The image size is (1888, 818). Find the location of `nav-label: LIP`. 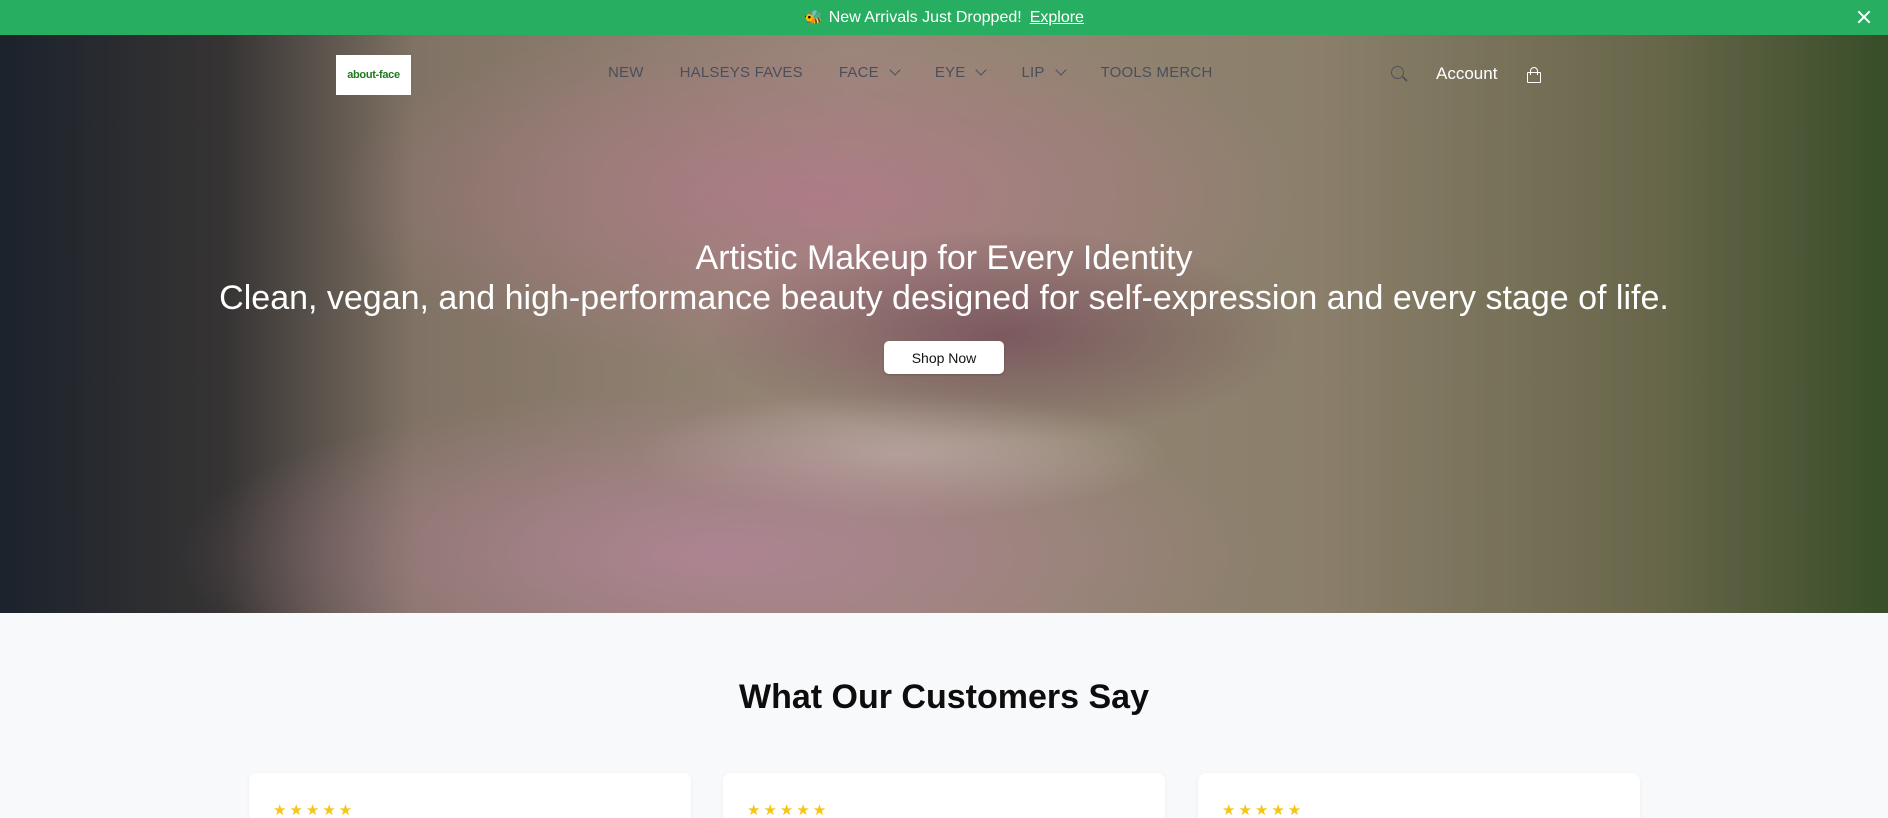

nav-label: LIP is located at coordinates (1033, 72).